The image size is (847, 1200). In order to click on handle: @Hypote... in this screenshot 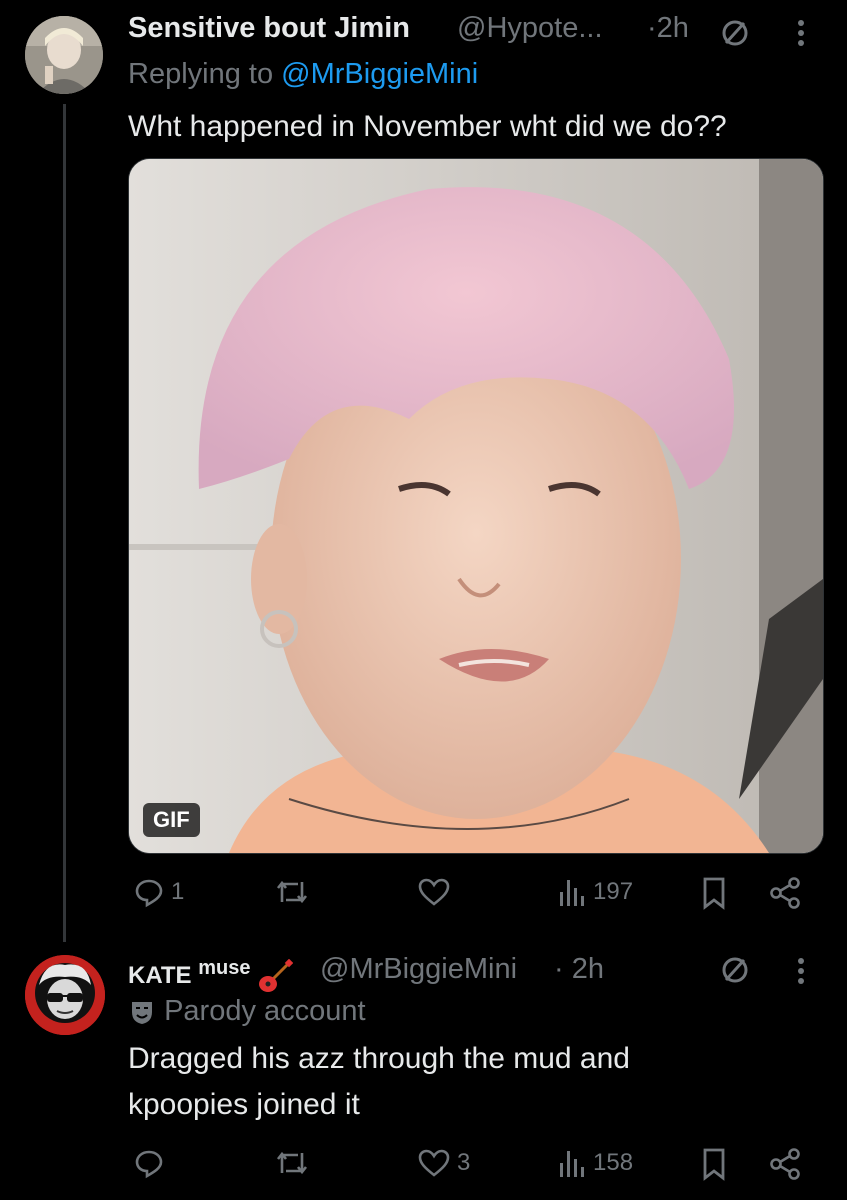, I will do `click(530, 28)`.